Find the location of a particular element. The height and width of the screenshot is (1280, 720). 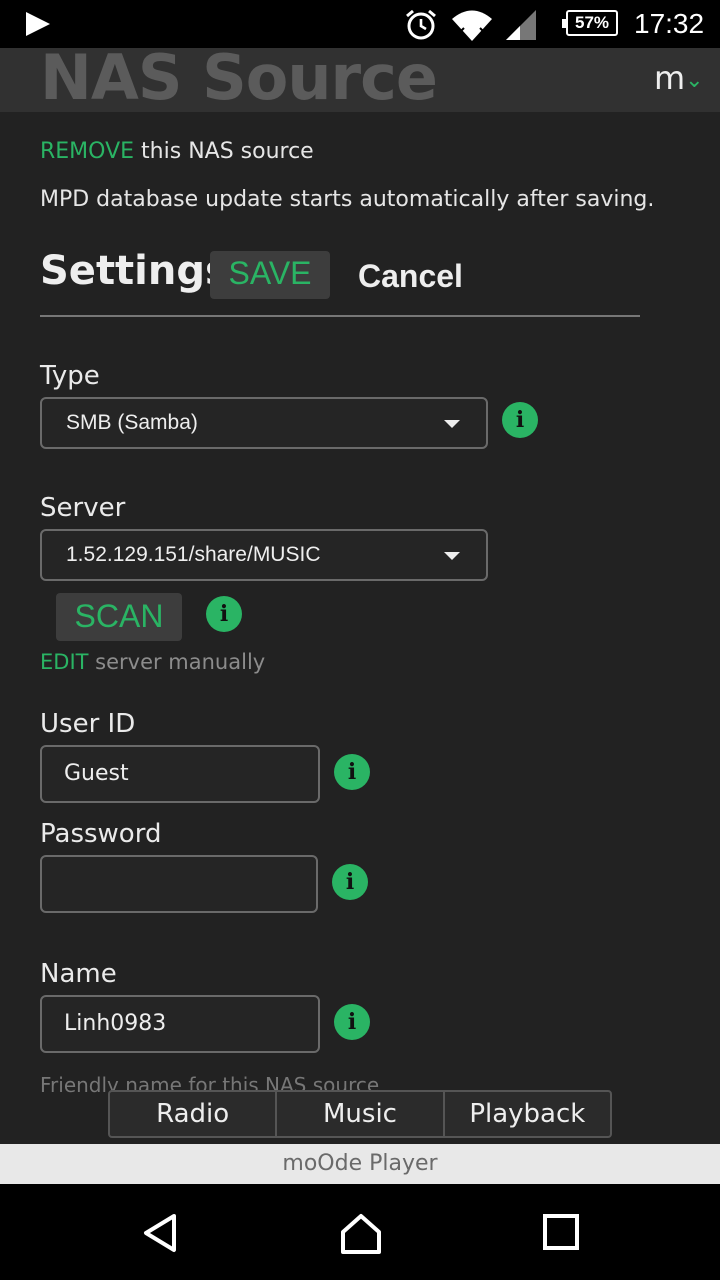

cancel-button: Cancel is located at coordinates (410, 276).